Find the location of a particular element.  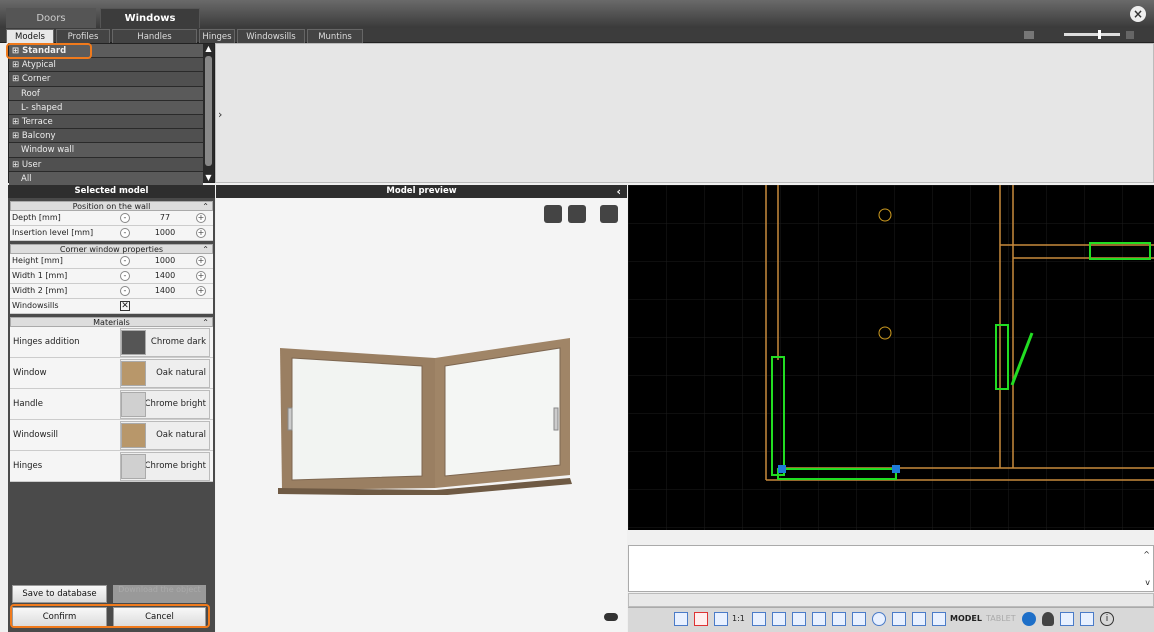

section-position: Position on the wall ⌃ is located at coordinates (111, 206).